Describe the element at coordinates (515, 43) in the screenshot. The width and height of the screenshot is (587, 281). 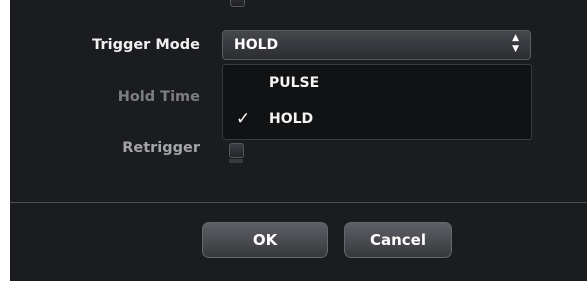
I see `up-down-arrows-icon: ▲ ▼` at that location.